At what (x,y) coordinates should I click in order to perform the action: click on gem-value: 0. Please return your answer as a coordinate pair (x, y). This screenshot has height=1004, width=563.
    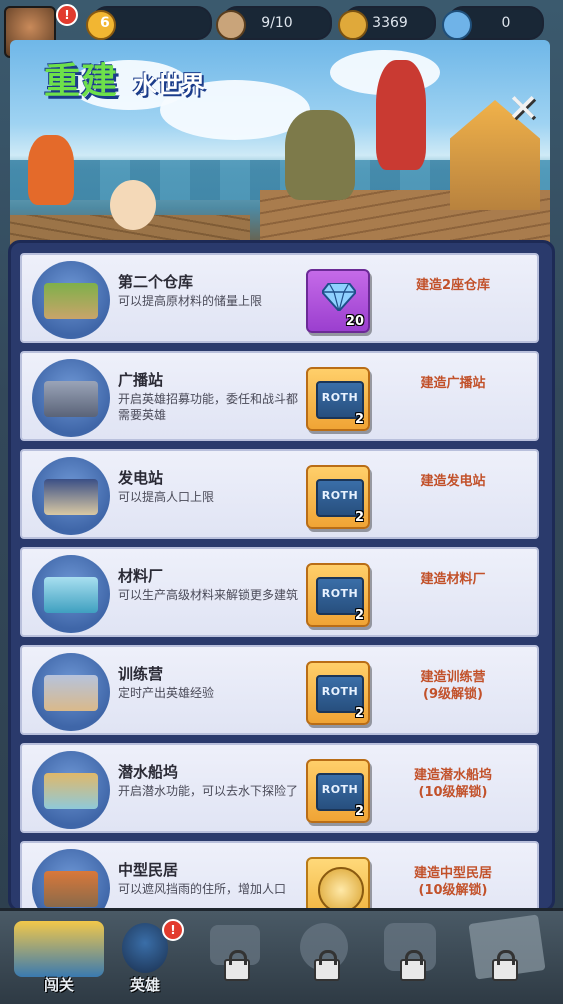
    Looking at the image, I should click on (506, 23).